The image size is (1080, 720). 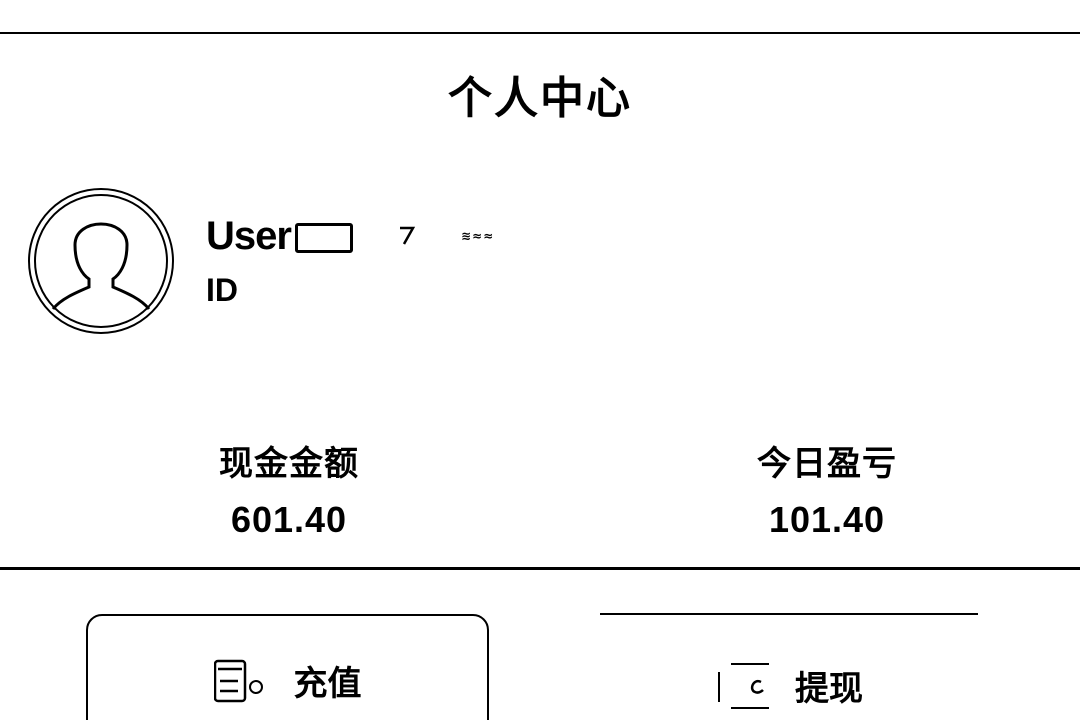 What do you see at coordinates (540, 98) in the screenshot?
I see `page-title: 个人中心` at bounding box center [540, 98].